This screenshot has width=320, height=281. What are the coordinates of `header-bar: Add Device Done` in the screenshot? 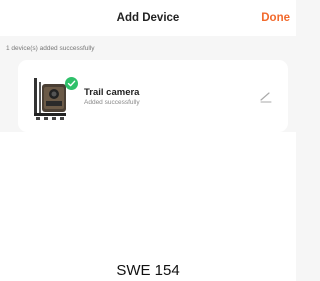 It's located at (148, 18).